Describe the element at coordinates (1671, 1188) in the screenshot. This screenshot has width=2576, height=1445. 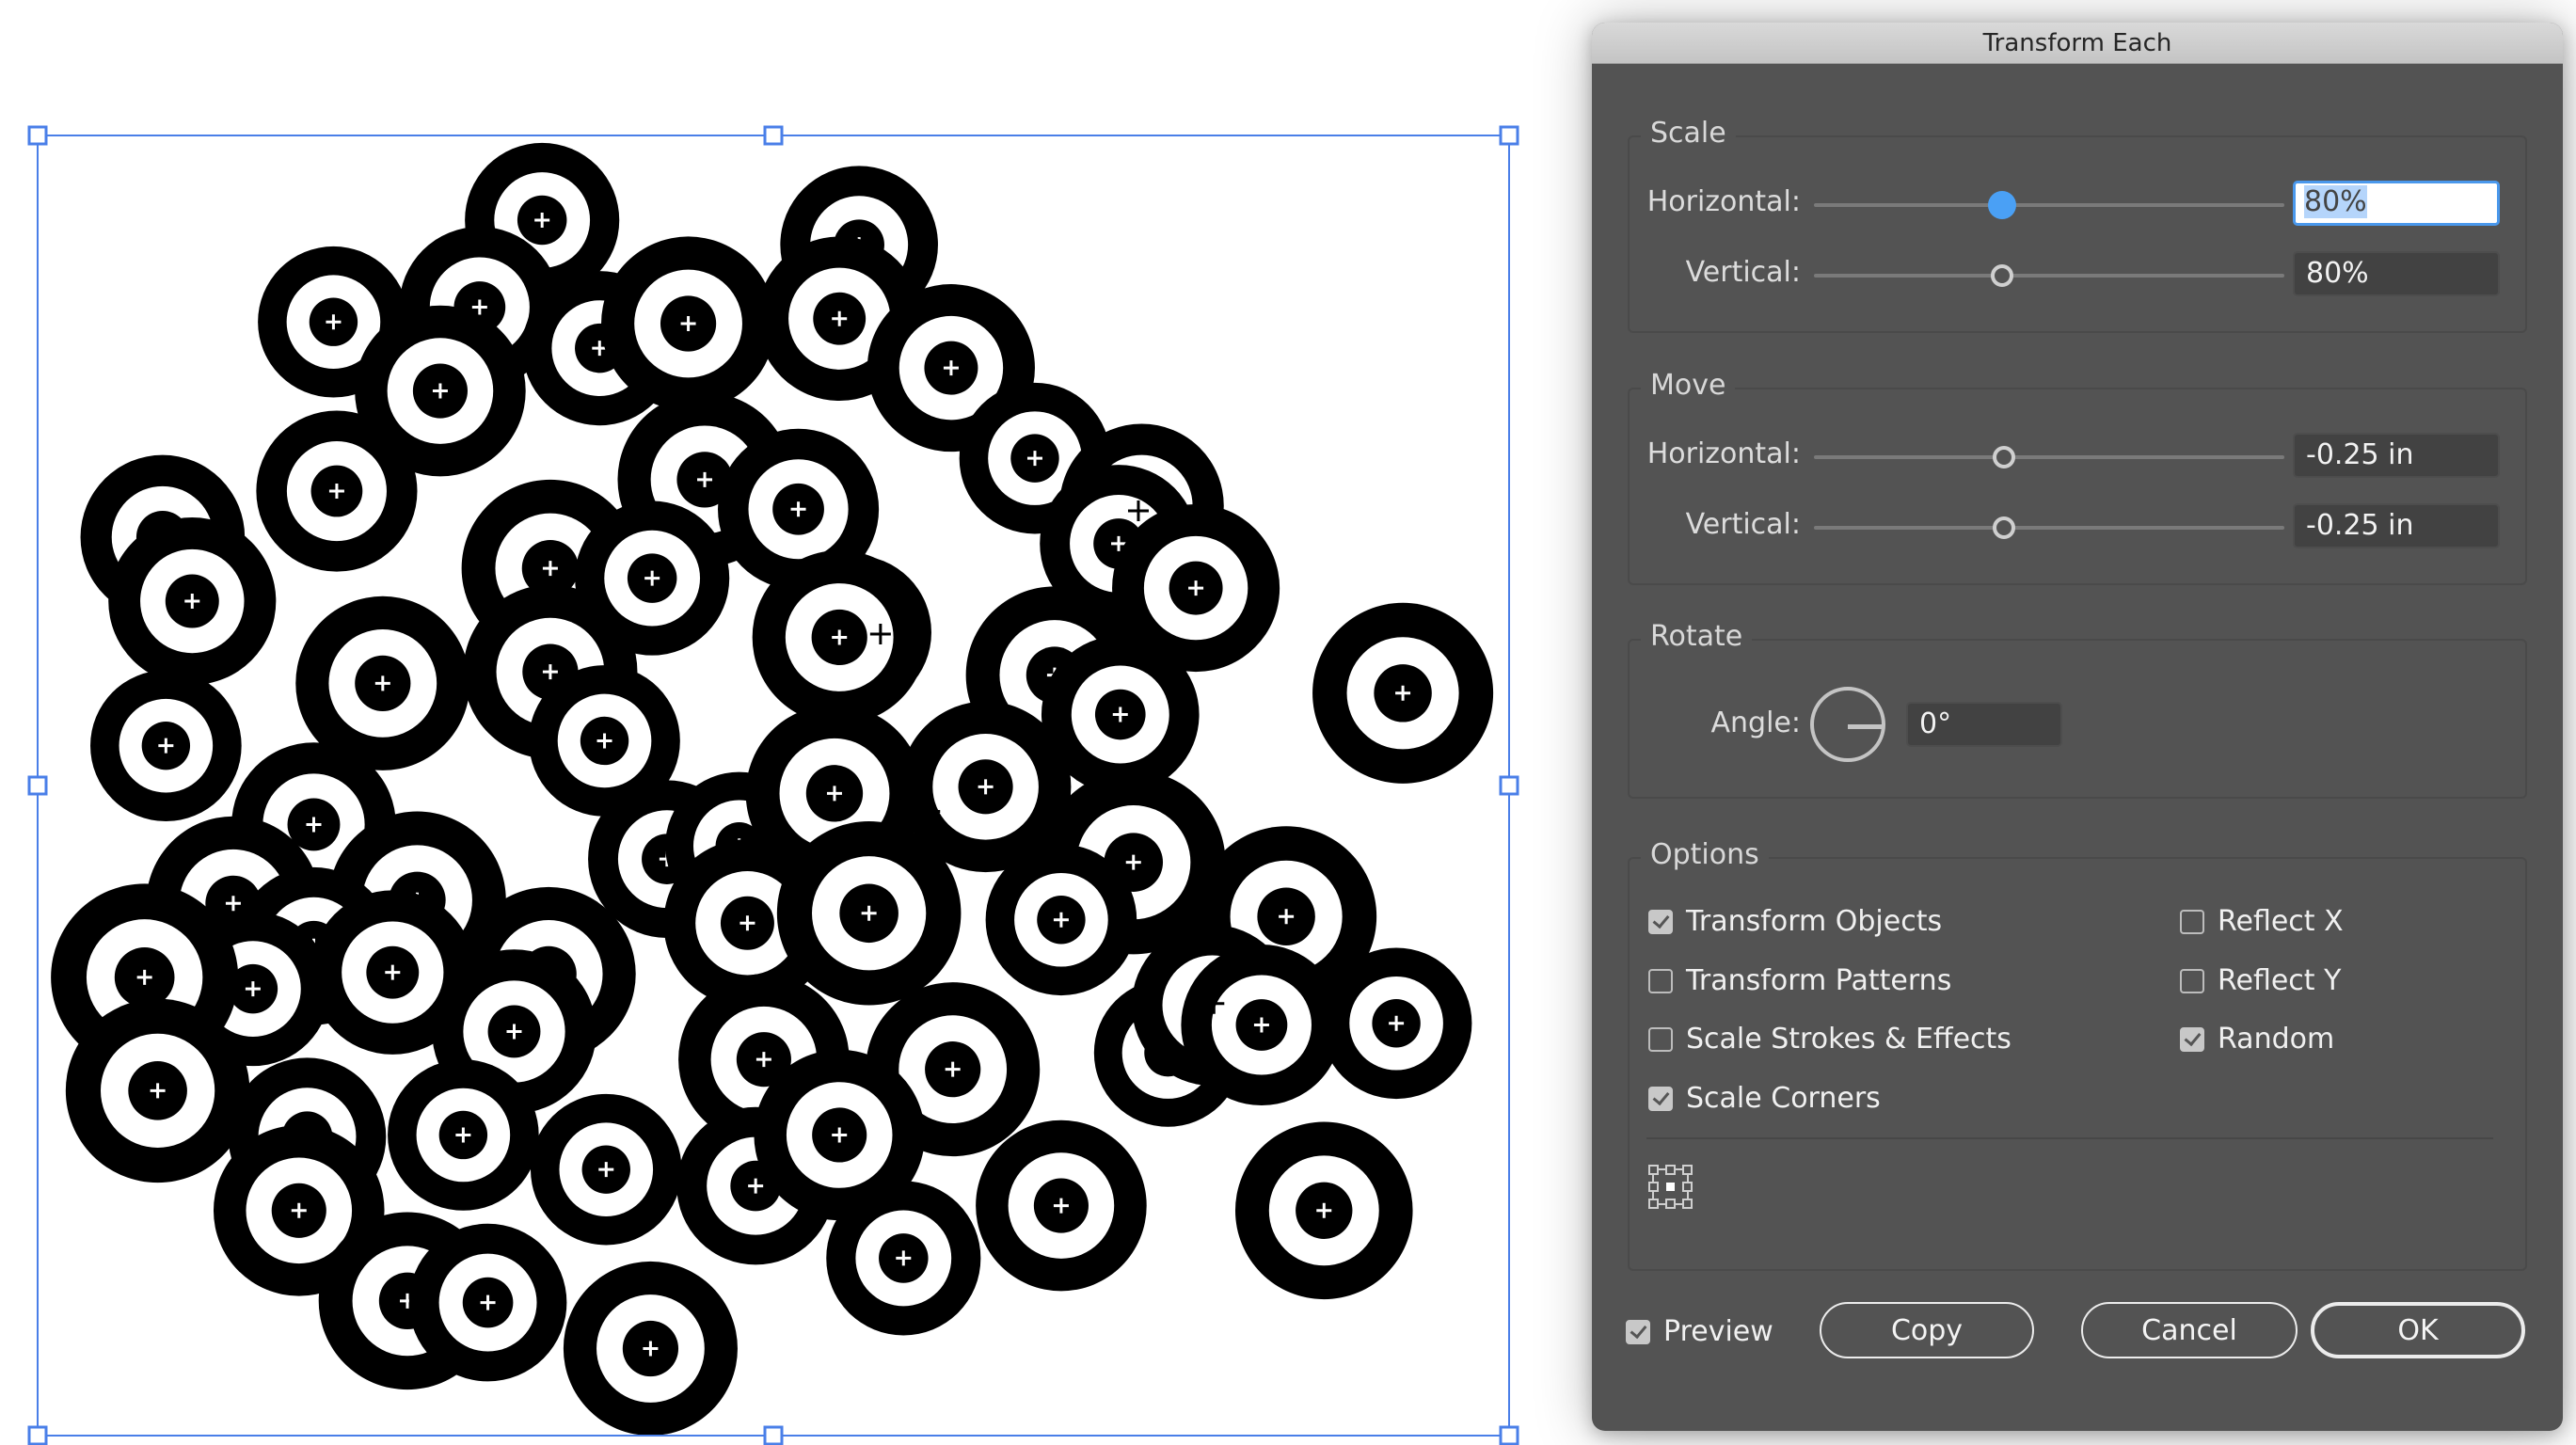
I see `reference-point-locator-icon` at that location.